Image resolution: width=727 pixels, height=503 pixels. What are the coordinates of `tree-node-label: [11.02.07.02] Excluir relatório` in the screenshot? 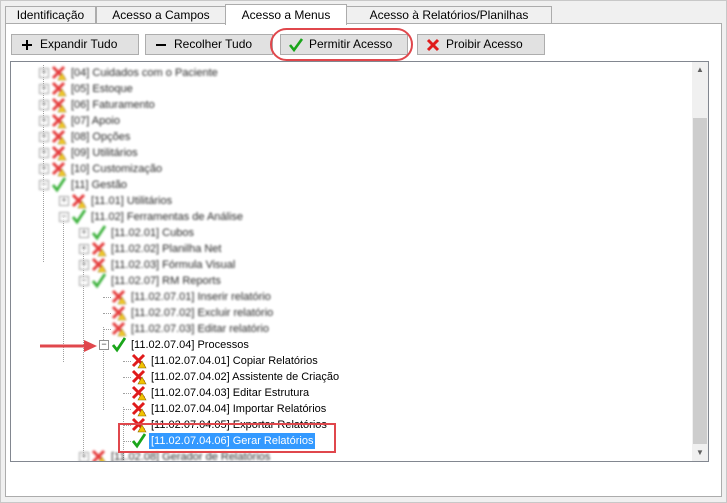 It's located at (202, 313).